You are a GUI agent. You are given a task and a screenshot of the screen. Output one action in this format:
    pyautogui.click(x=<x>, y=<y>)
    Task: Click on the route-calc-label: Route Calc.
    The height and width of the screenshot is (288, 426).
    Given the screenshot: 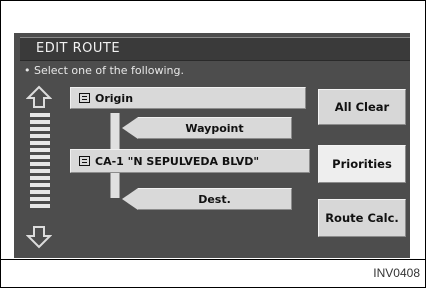 What is the action you would take?
    pyautogui.click(x=362, y=218)
    